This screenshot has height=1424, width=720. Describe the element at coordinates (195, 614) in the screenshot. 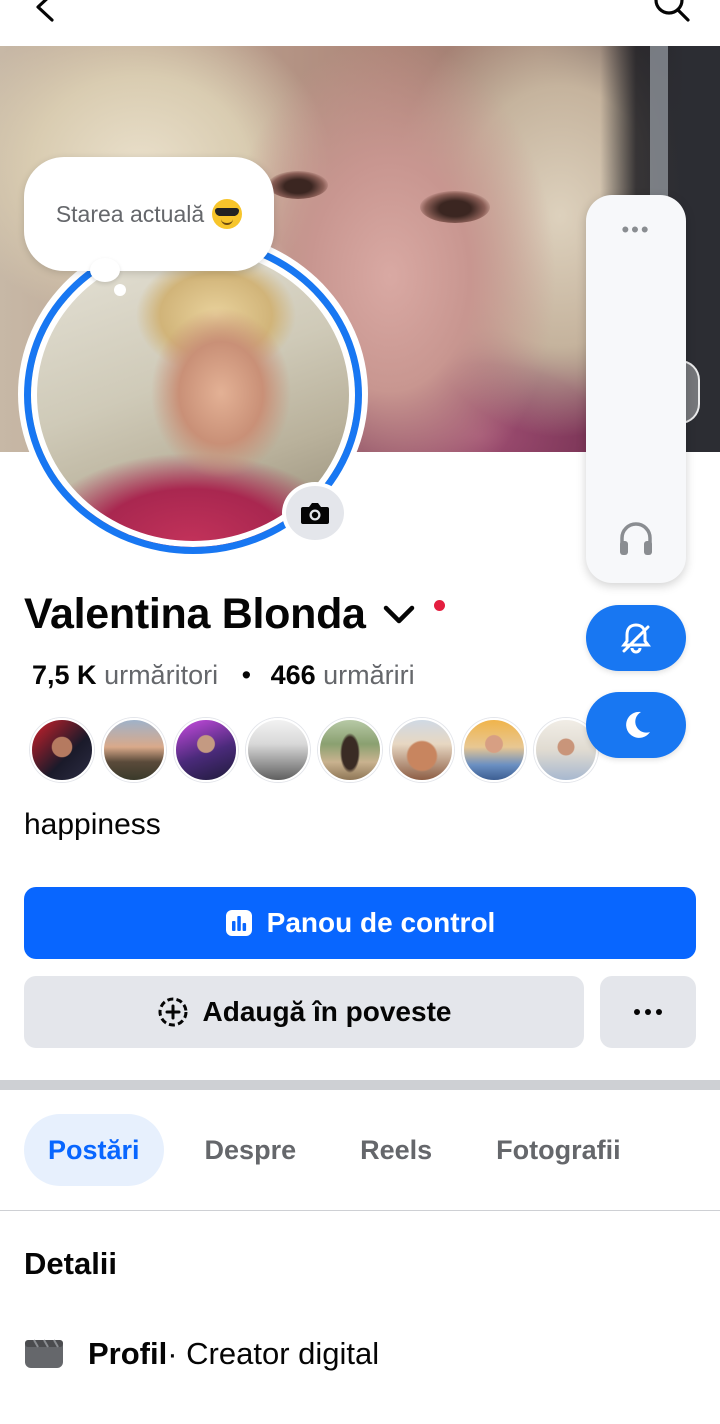

I see `profile-name: Valentina Blonda` at that location.